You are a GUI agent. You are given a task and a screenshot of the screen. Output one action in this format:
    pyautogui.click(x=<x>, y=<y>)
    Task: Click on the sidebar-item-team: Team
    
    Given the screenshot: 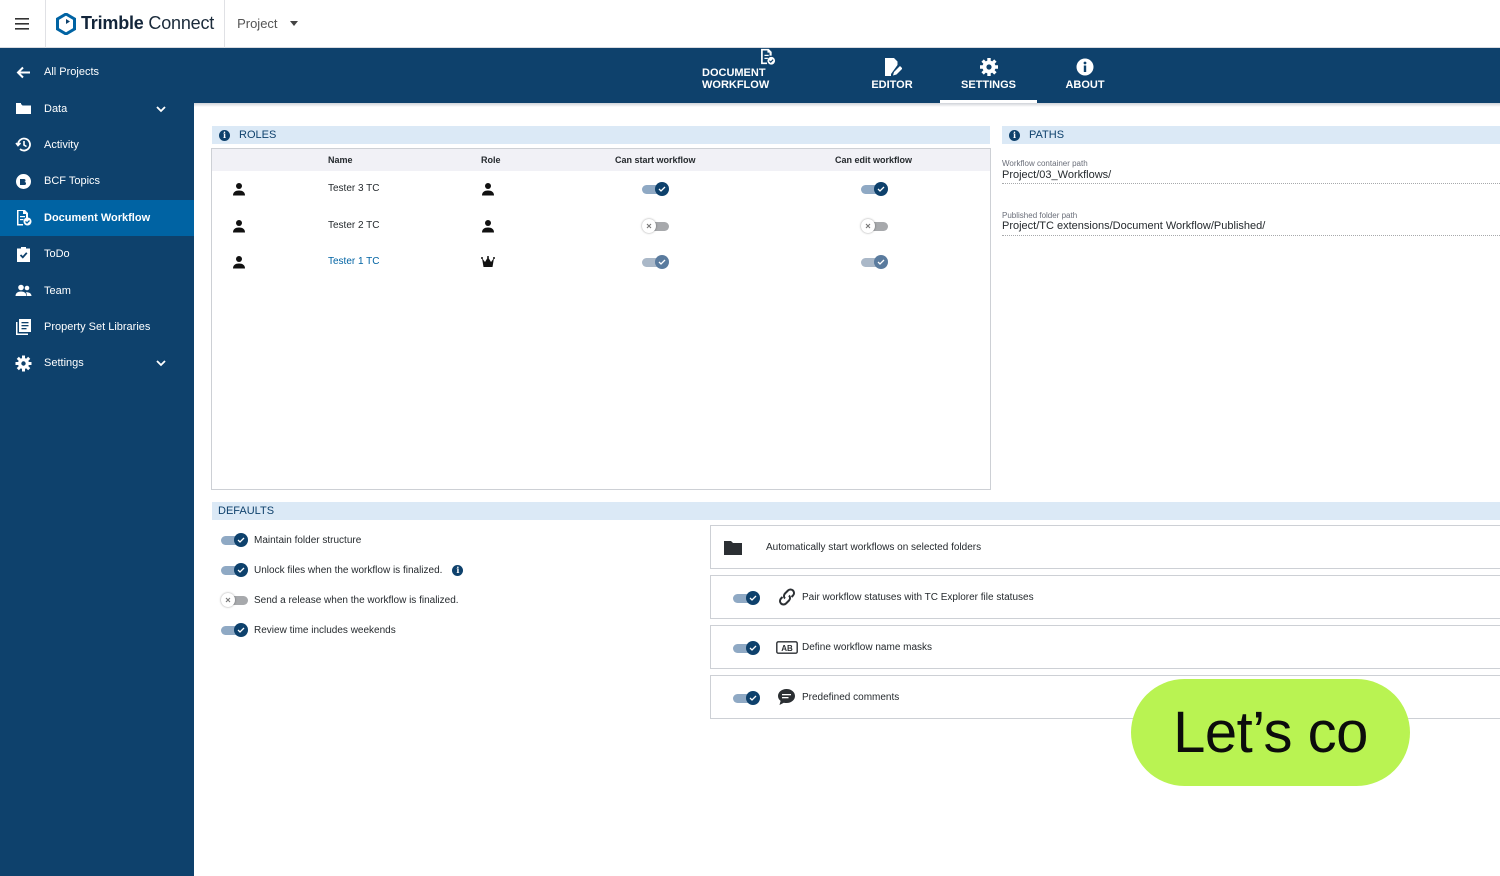 What is the action you would take?
    pyautogui.click(x=97, y=290)
    